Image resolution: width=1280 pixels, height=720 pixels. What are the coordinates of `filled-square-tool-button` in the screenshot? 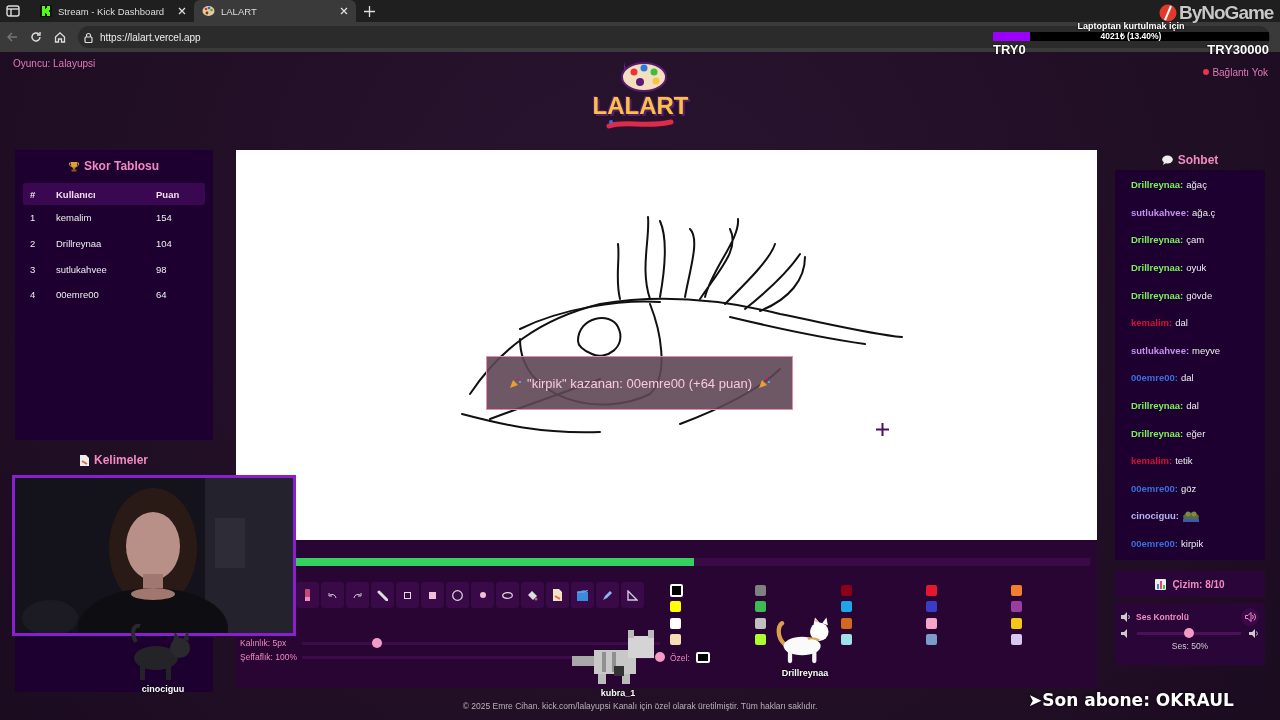 It's located at (432, 595).